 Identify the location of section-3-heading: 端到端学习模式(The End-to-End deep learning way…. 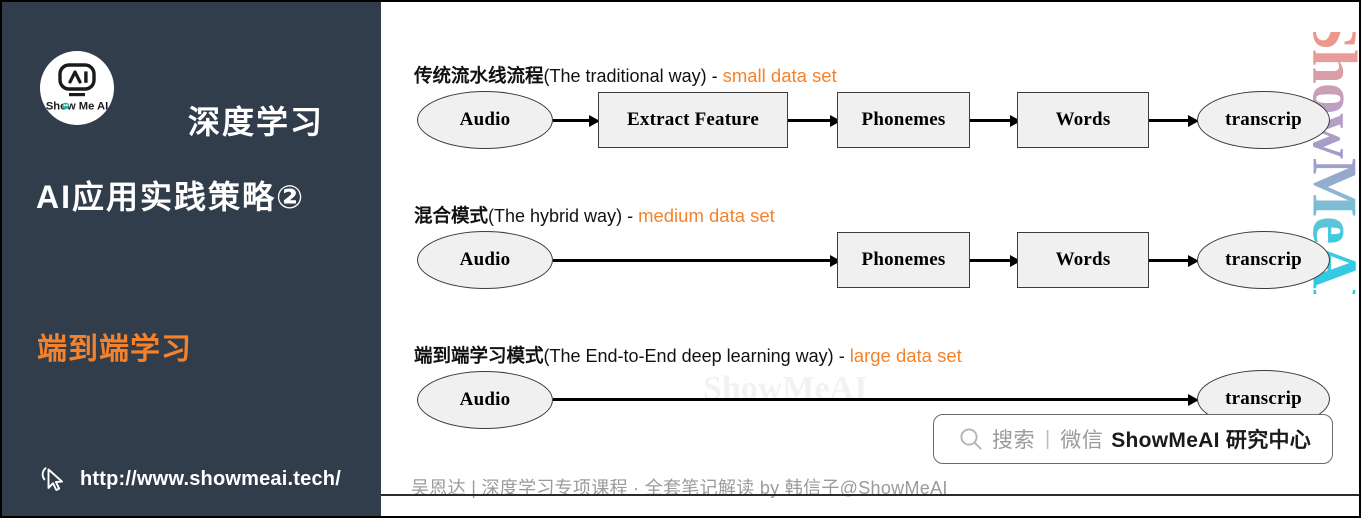
(688, 355).